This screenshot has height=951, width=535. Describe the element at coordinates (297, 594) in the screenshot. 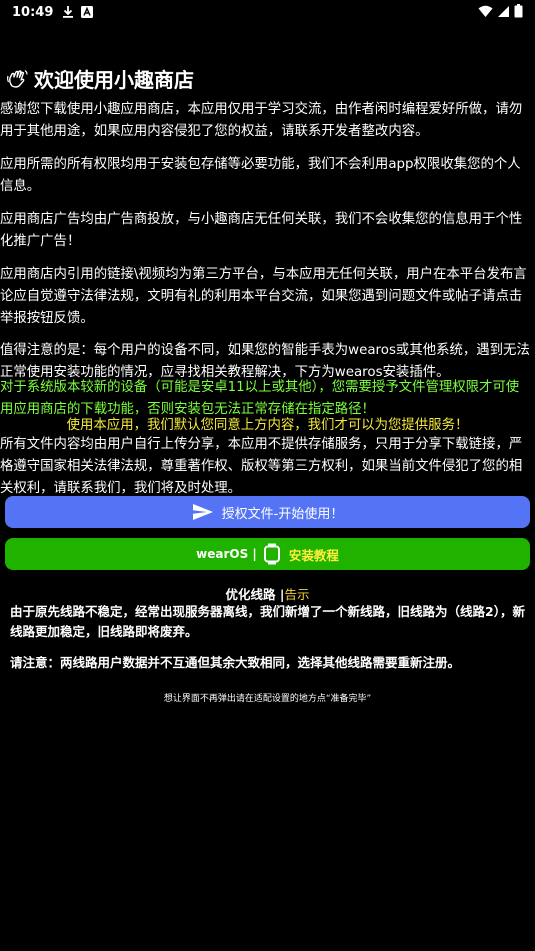

I see `notice-label: 告示` at that location.